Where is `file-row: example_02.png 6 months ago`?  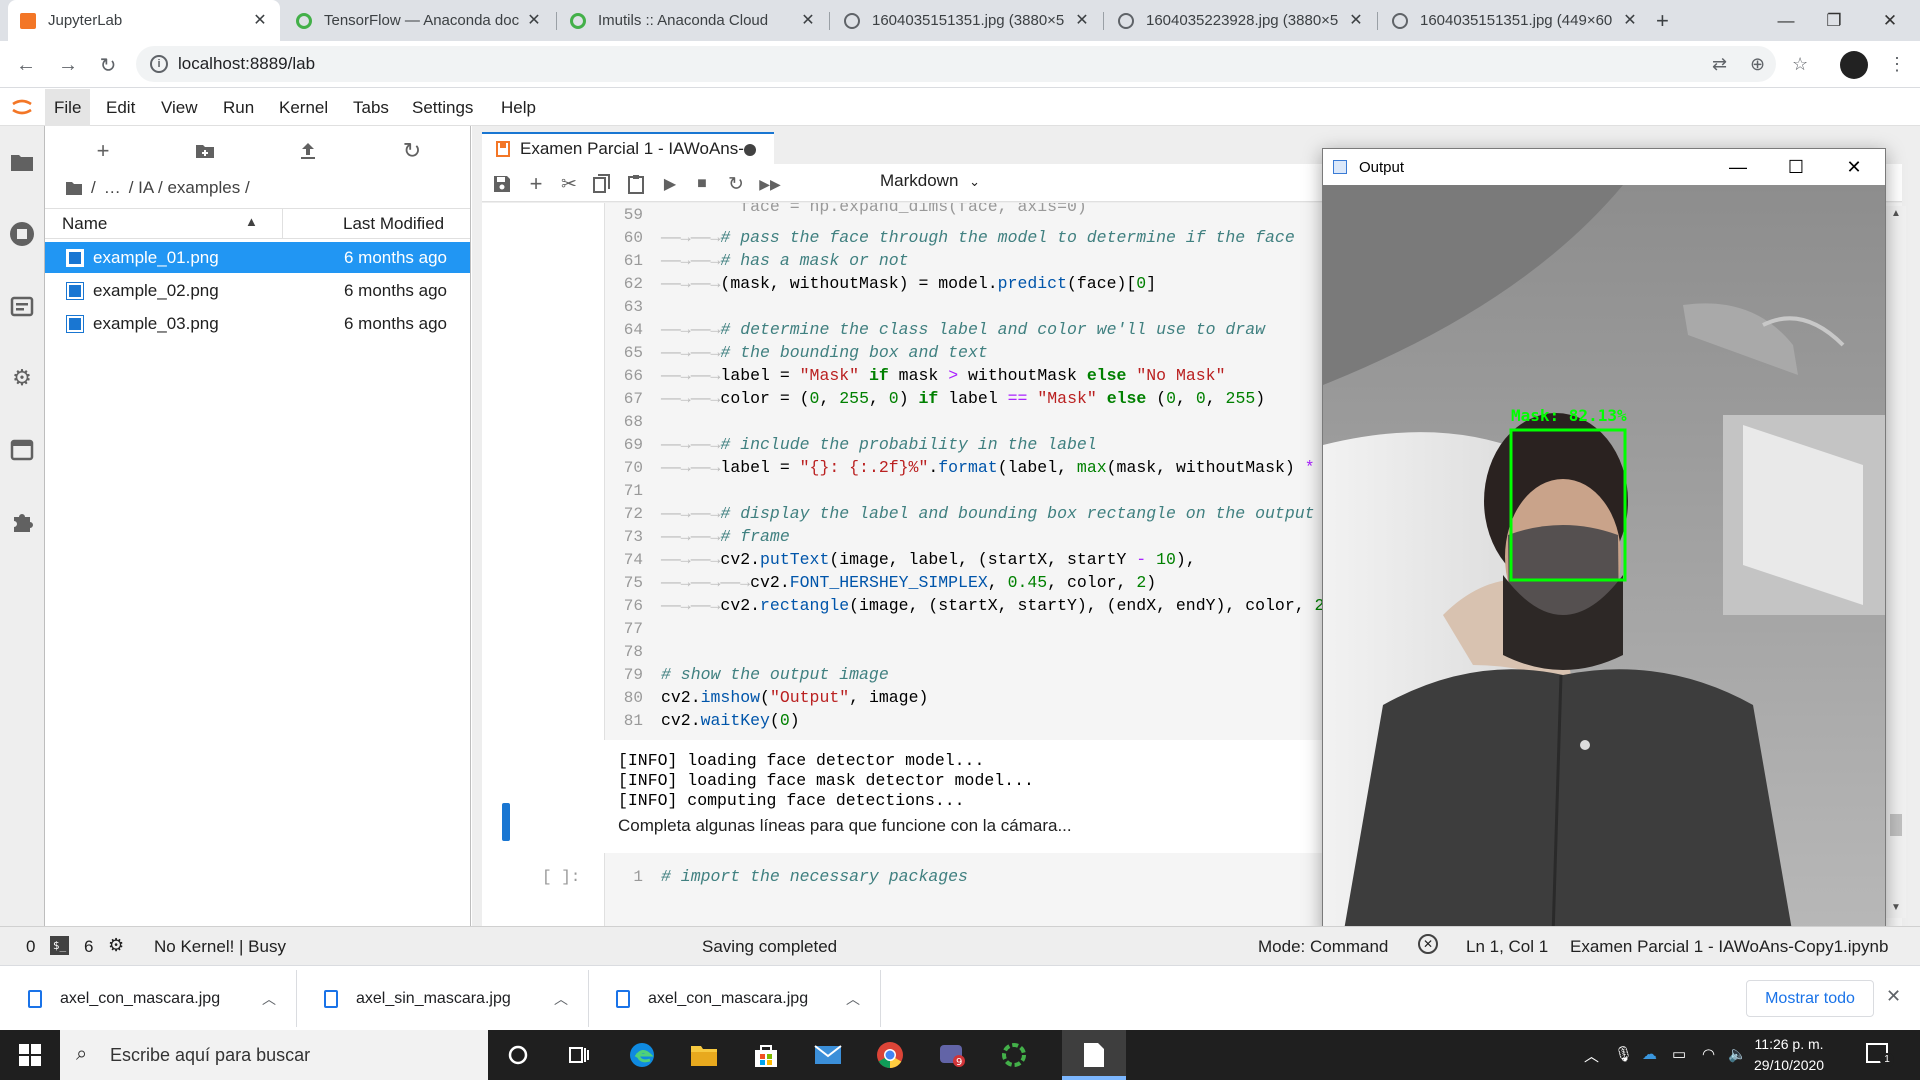
file-row: example_02.png 6 months ago is located at coordinates (257, 290).